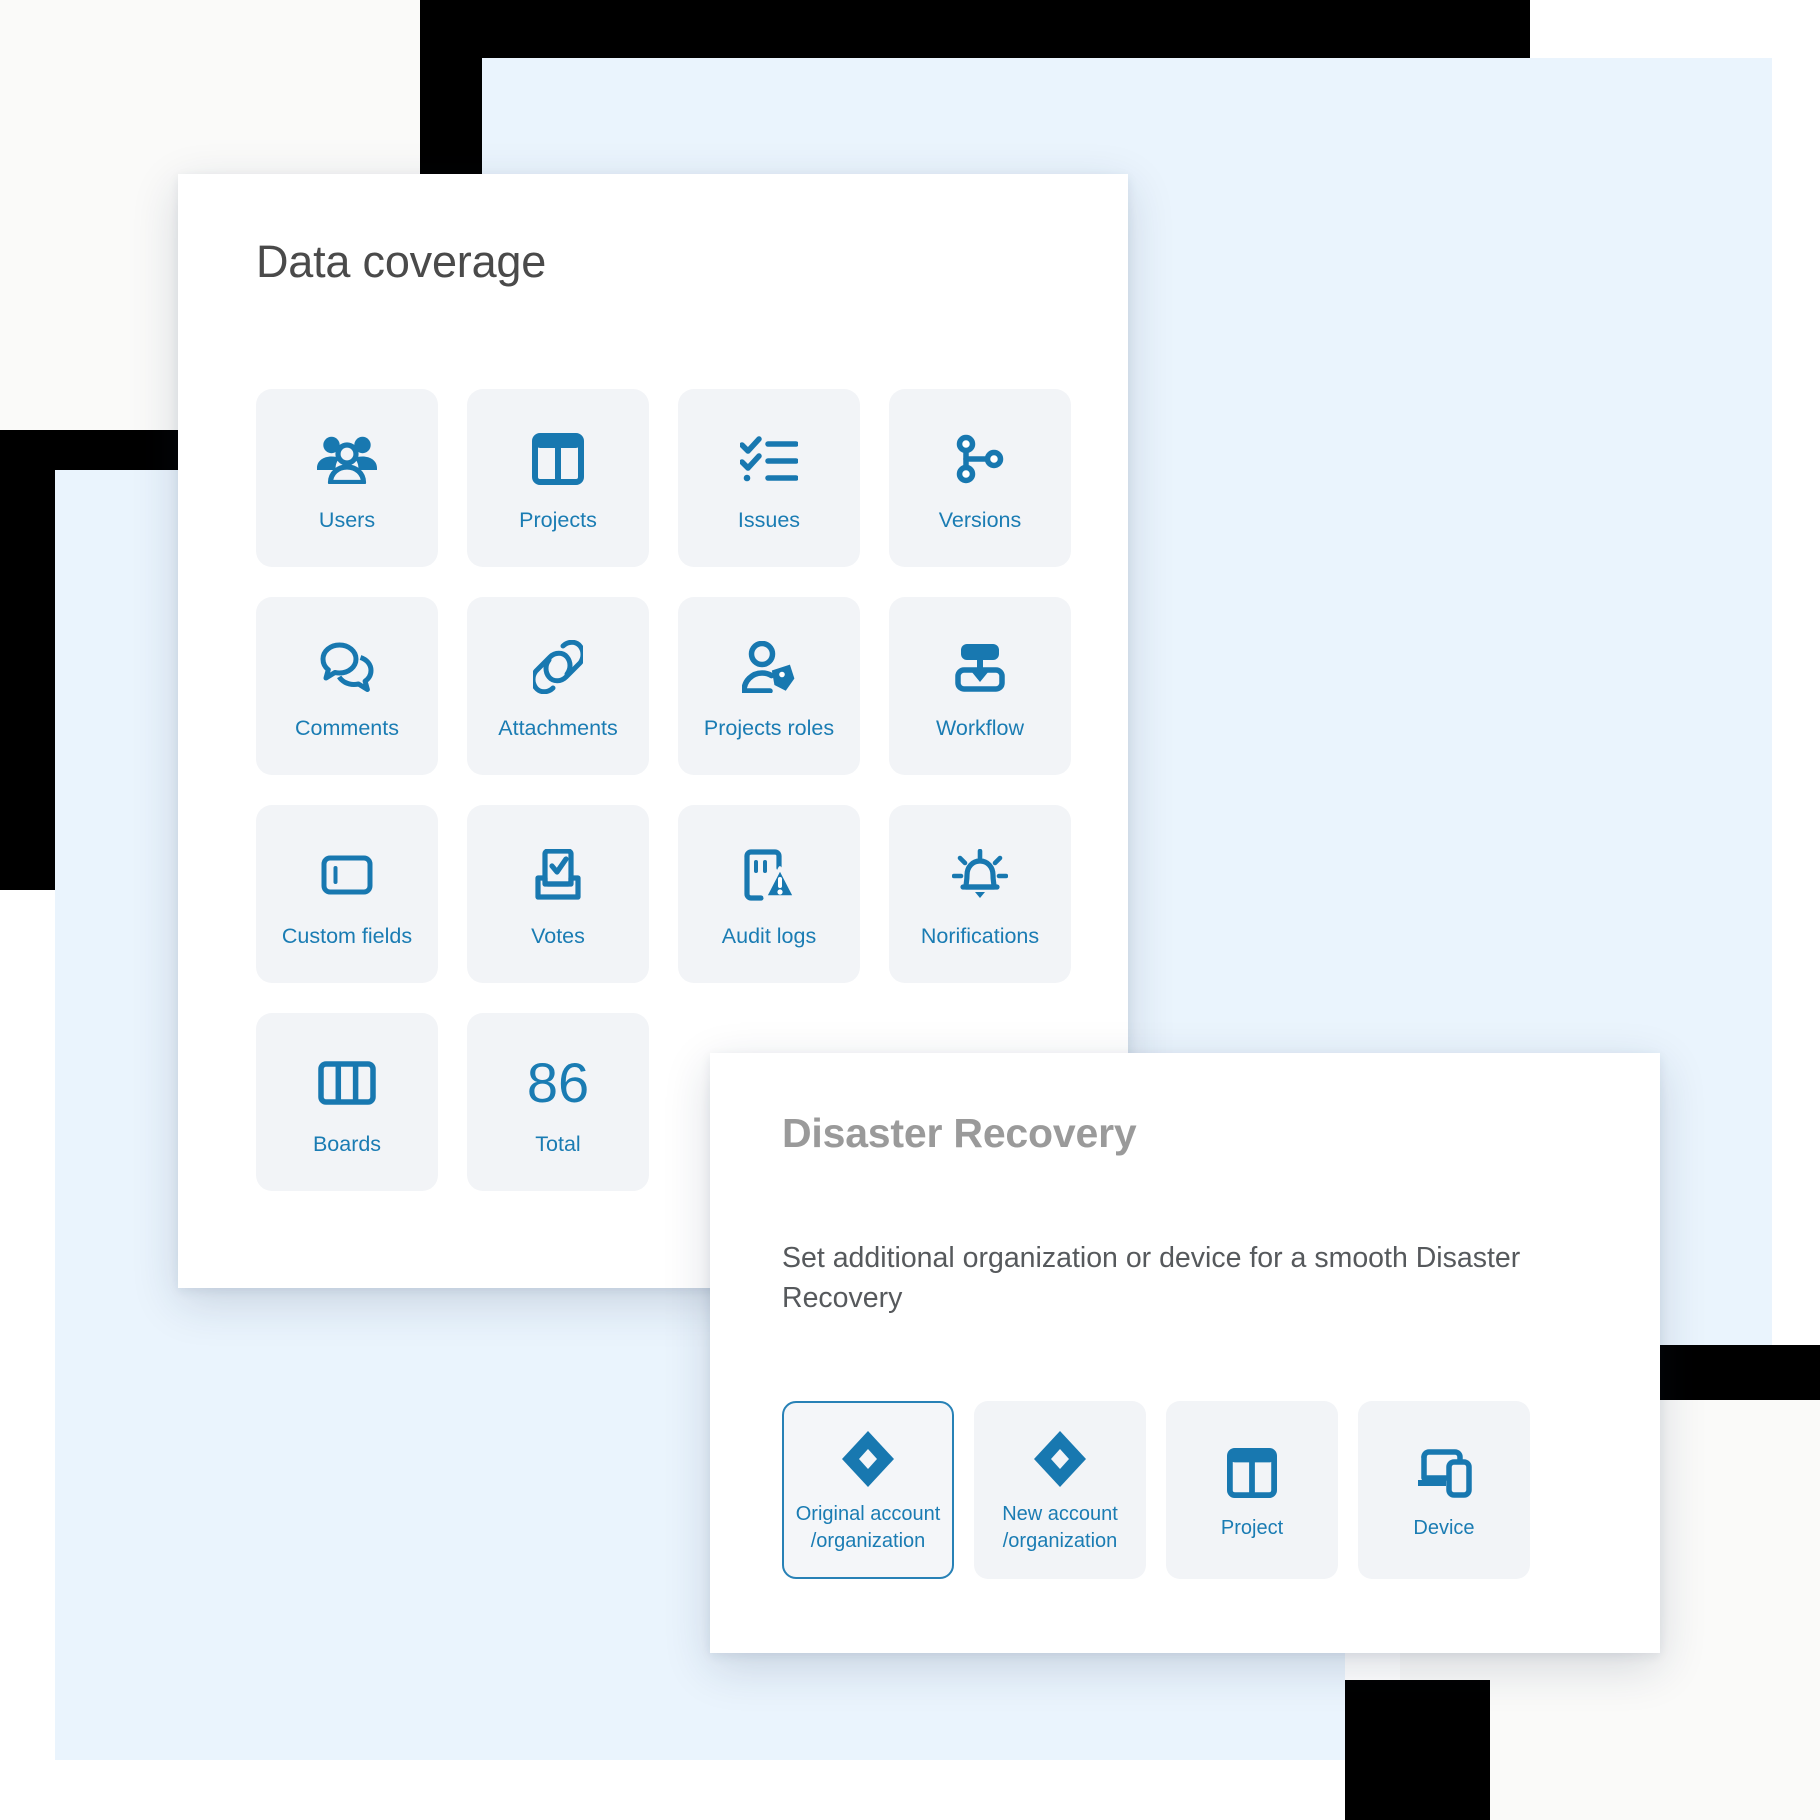 The height and width of the screenshot is (1820, 1820). Describe the element at coordinates (347, 1083) in the screenshot. I see `boards-icon` at that location.